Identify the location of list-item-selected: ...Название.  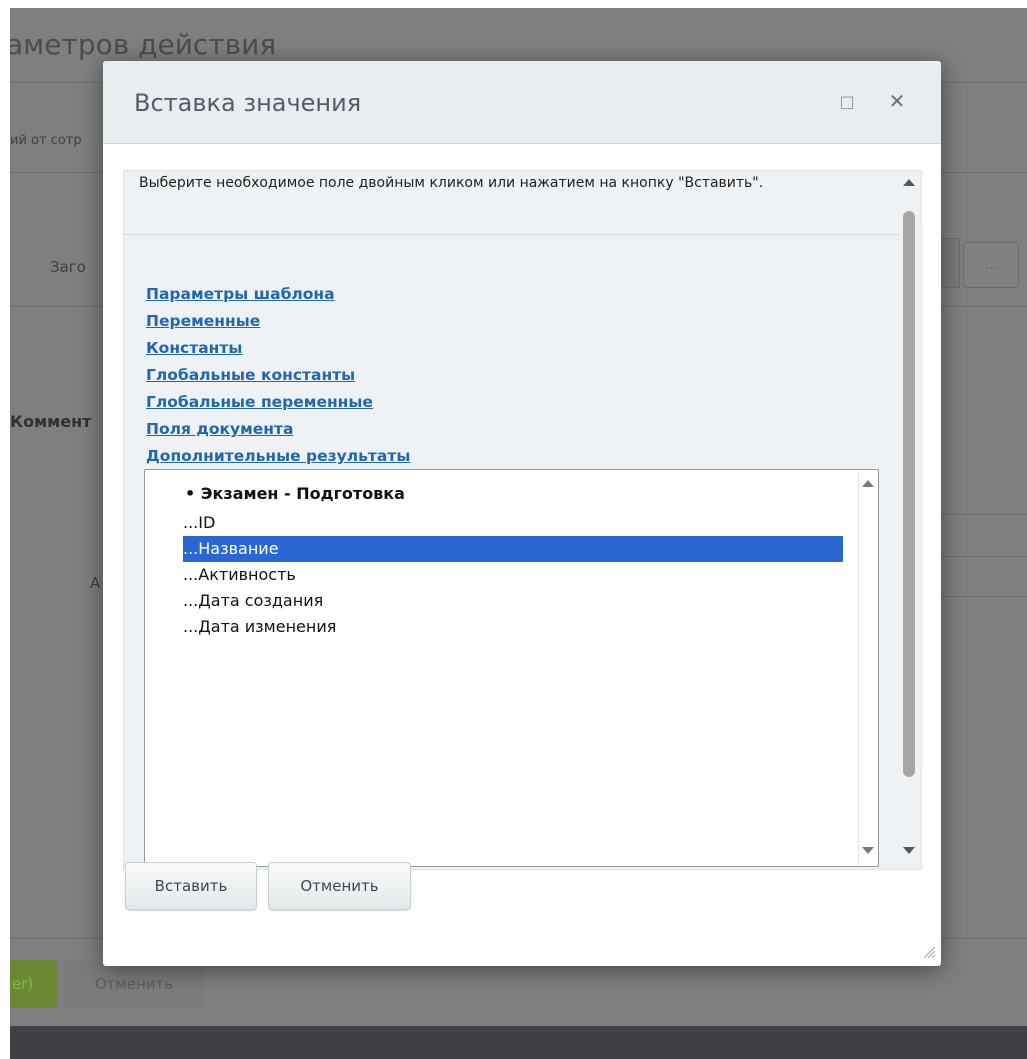
(513, 549).